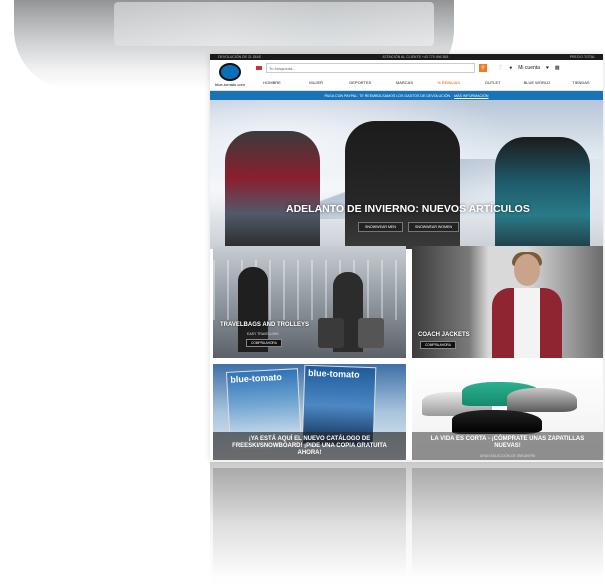 Image resolution: width=605 pixels, height=587 pixels. What do you see at coordinates (404, 82) in the screenshot?
I see `nav-item-marcas: MARCAS` at bounding box center [404, 82].